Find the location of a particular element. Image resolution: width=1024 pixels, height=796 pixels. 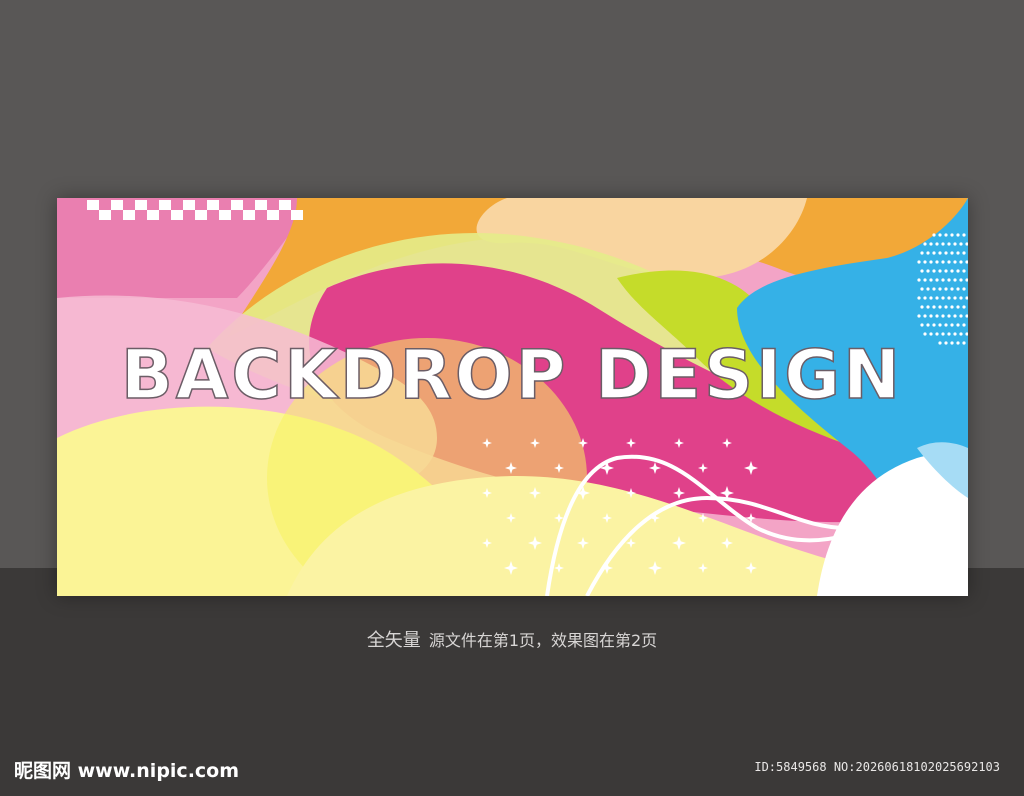

caption-line: 全矢量 源文件在第1页，效果图在第2页 is located at coordinates (512, 639).